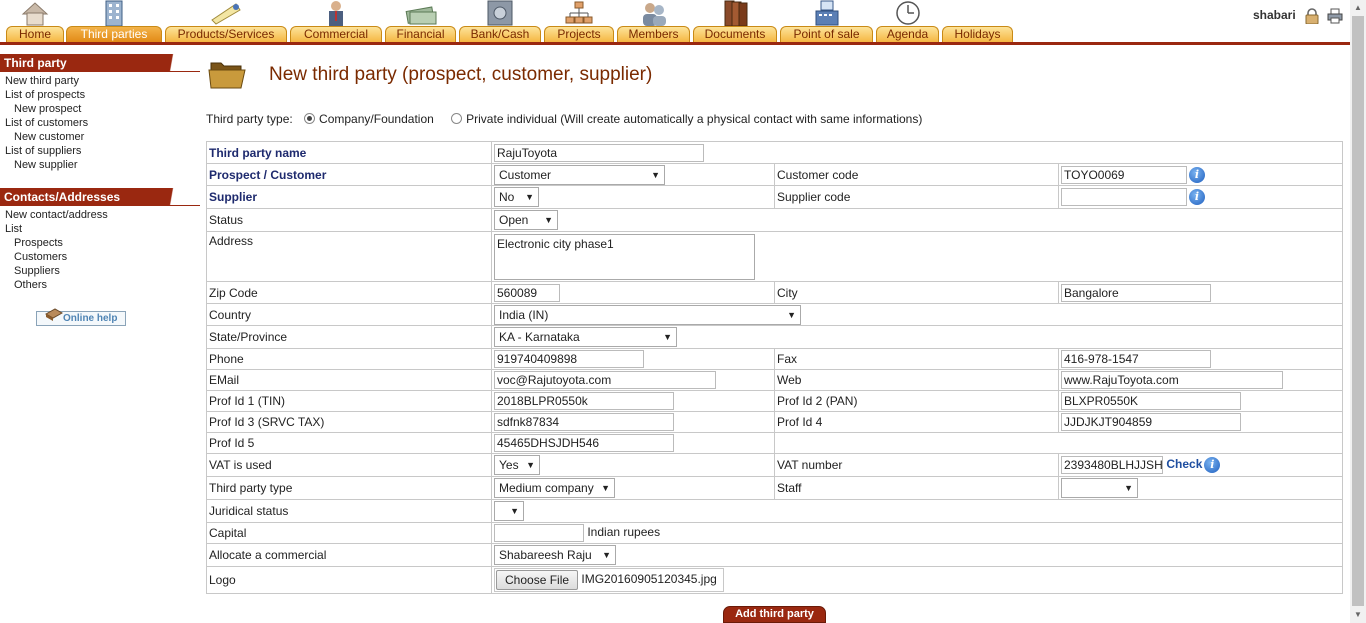 The height and width of the screenshot is (623, 1366). Describe the element at coordinates (977, 21) in the screenshot. I see `tab-holidays: Holidays` at that location.